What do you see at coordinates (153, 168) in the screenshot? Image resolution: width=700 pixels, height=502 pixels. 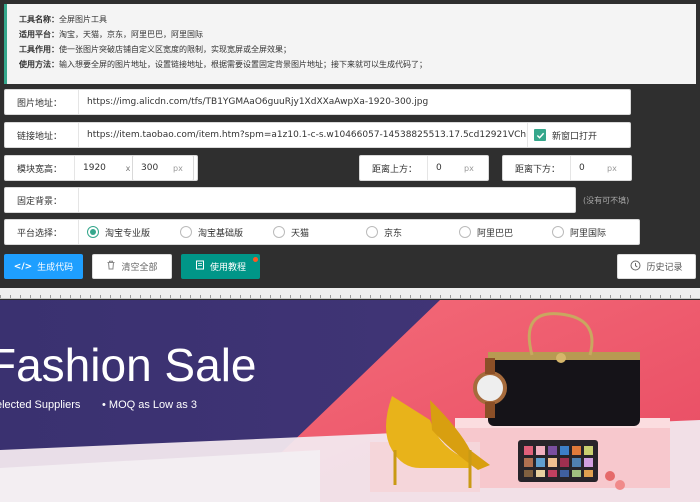 I see `height-input: 300` at bounding box center [153, 168].